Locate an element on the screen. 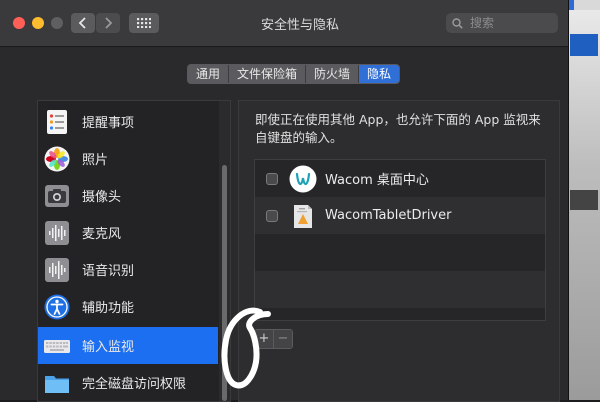  grid-icon is located at coordinates (144, 23).